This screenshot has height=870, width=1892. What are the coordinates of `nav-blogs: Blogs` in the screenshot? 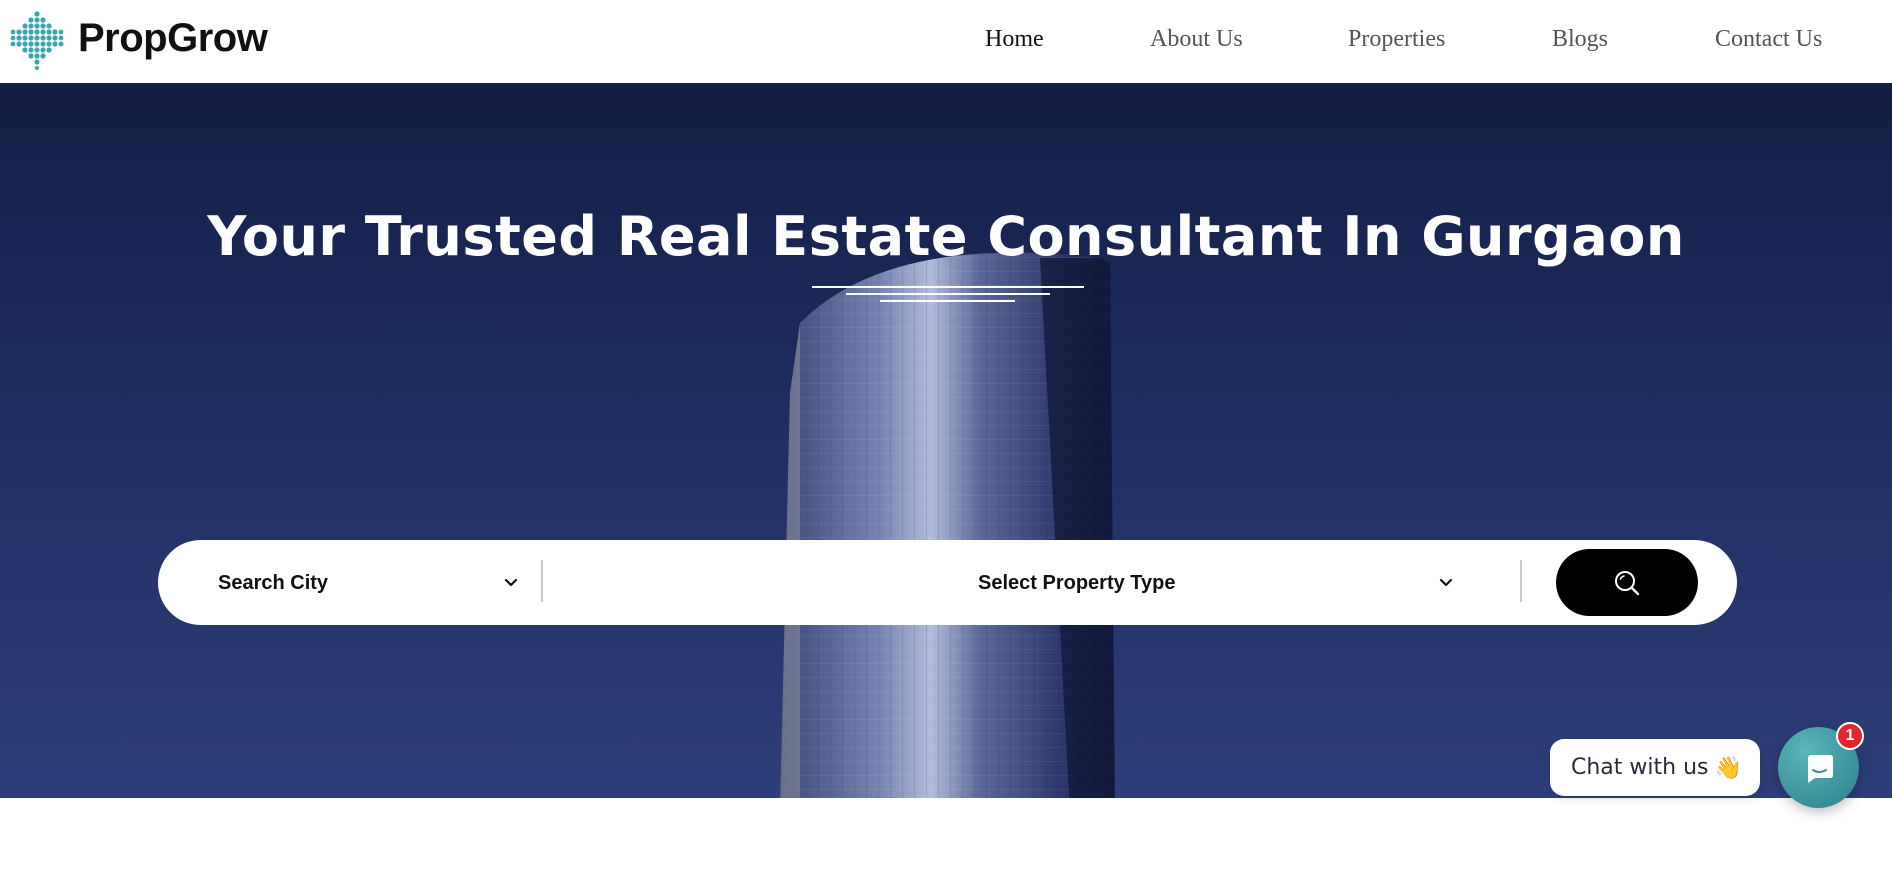 It's located at (1580, 39).